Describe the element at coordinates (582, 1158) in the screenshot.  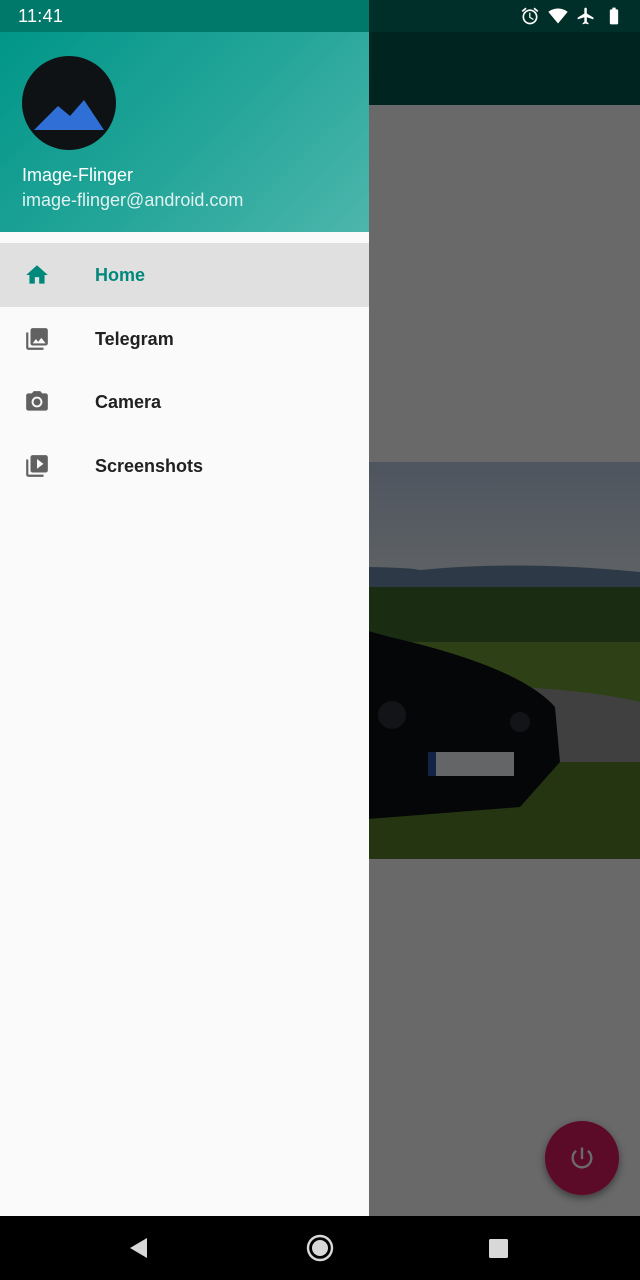
I see `power-fab-button` at that location.